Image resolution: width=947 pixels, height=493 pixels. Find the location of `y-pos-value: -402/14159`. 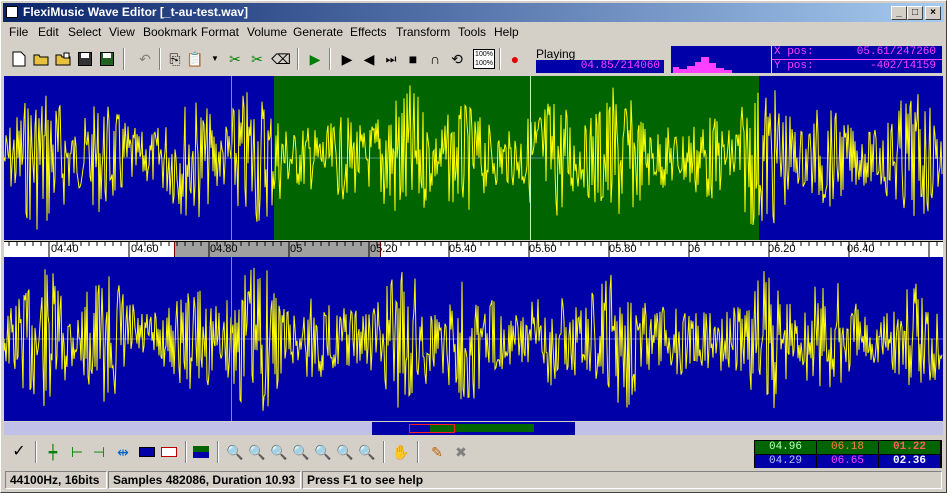

y-pos-value: -402/14159 is located at coordinates (902, 66).